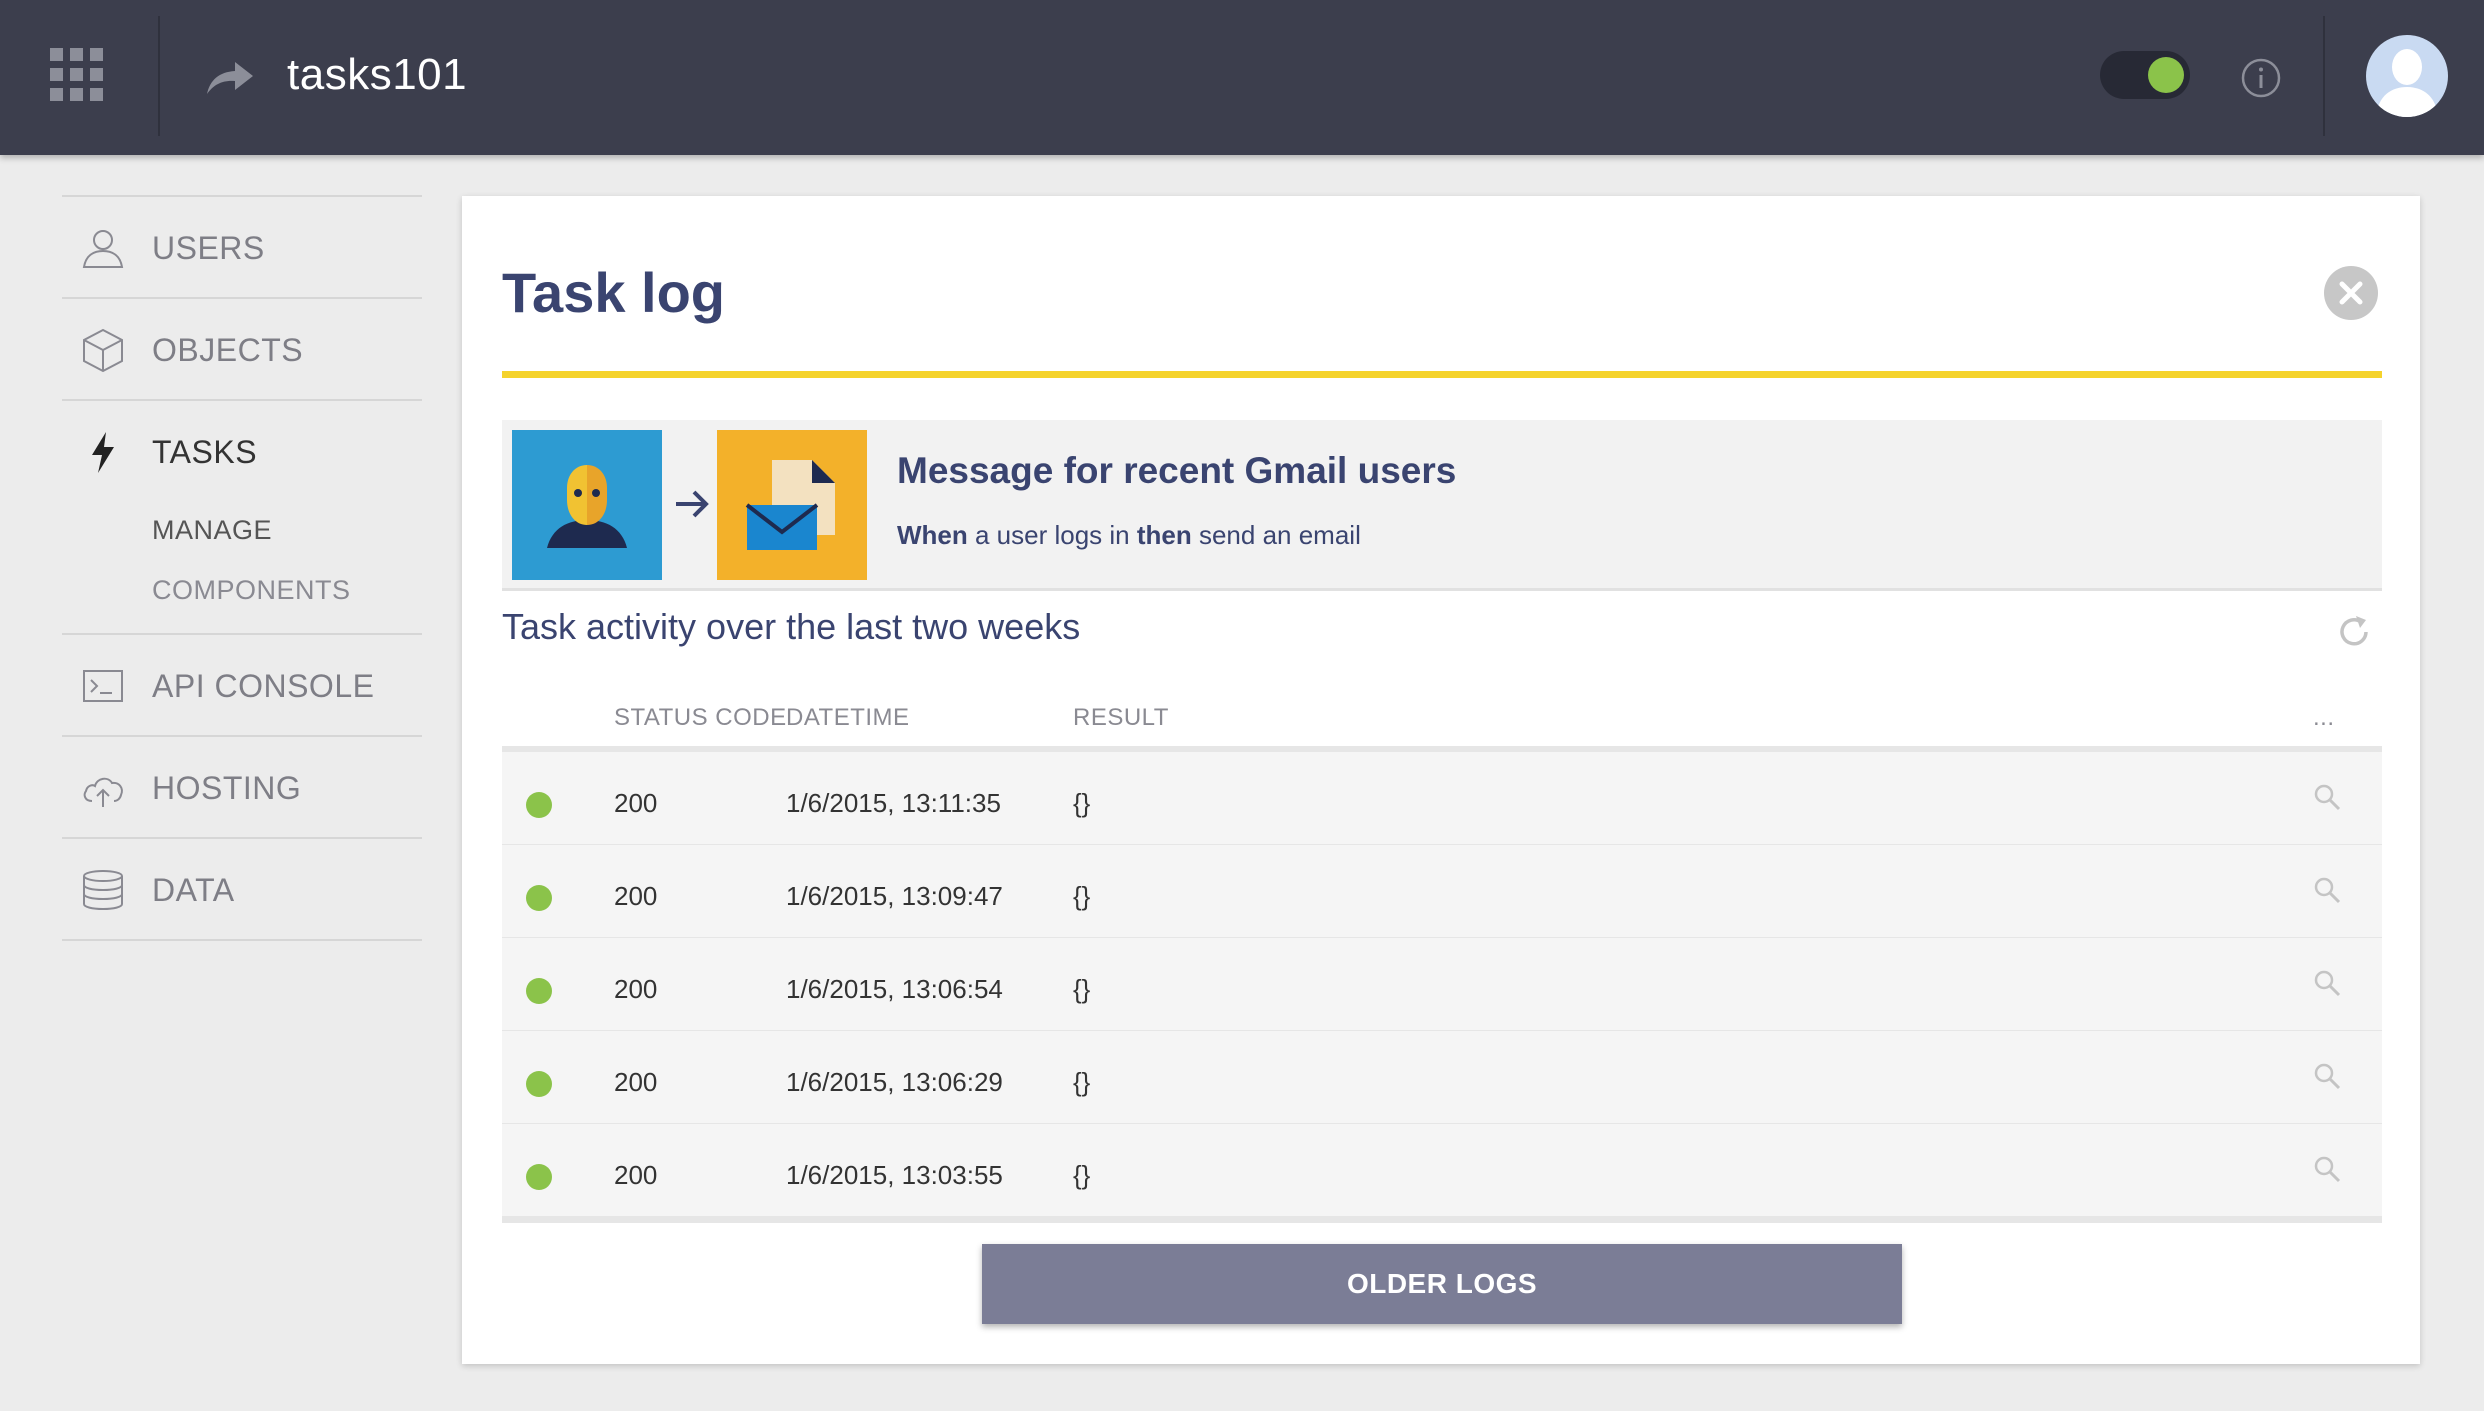 Image resolution: width=2484 pixels, height=1411 pixels. I want to click on sidebar-subitem-manage: MANAGE, so click(242, 531).